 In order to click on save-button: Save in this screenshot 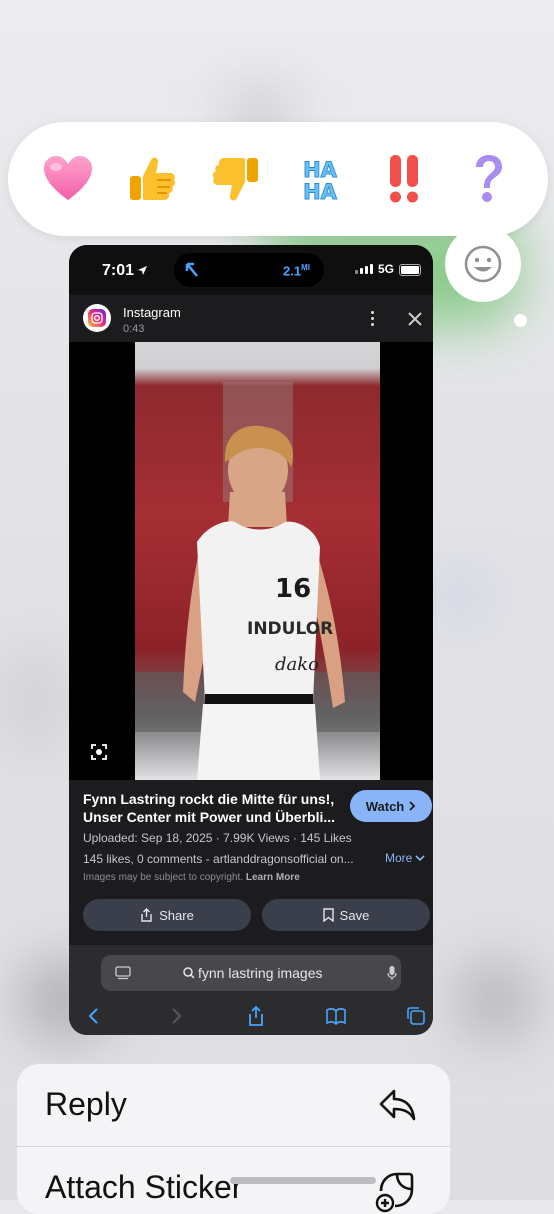, I will do `click(346, 915)`.